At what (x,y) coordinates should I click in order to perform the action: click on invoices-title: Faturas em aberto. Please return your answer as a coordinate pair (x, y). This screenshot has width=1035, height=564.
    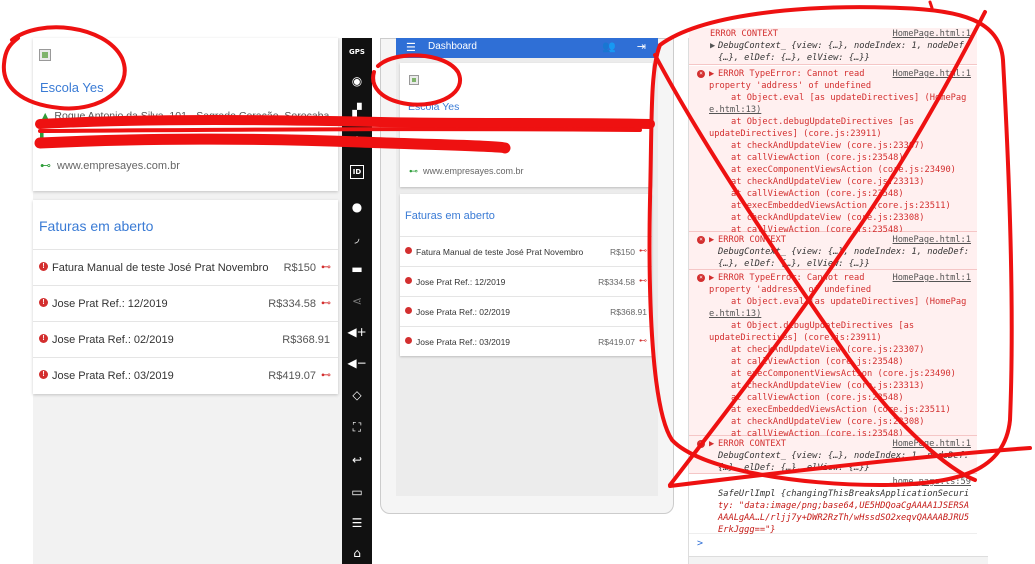
    Looking at the image, I should click on (450, 216).